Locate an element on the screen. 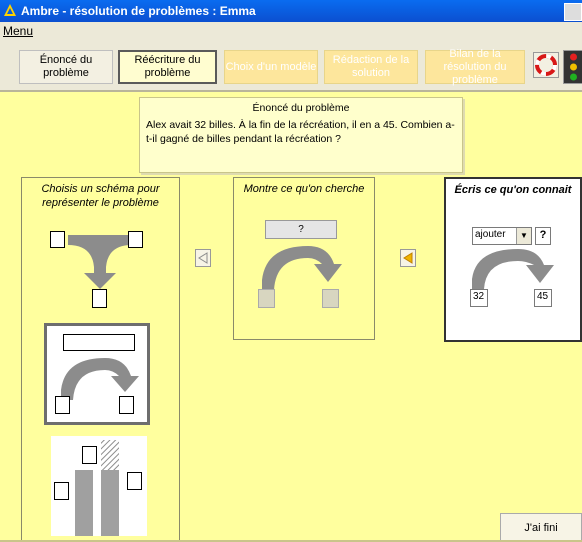 The width and height of the screenshot is (582, 542). schema-large-box is located at coordinates (134, 481).